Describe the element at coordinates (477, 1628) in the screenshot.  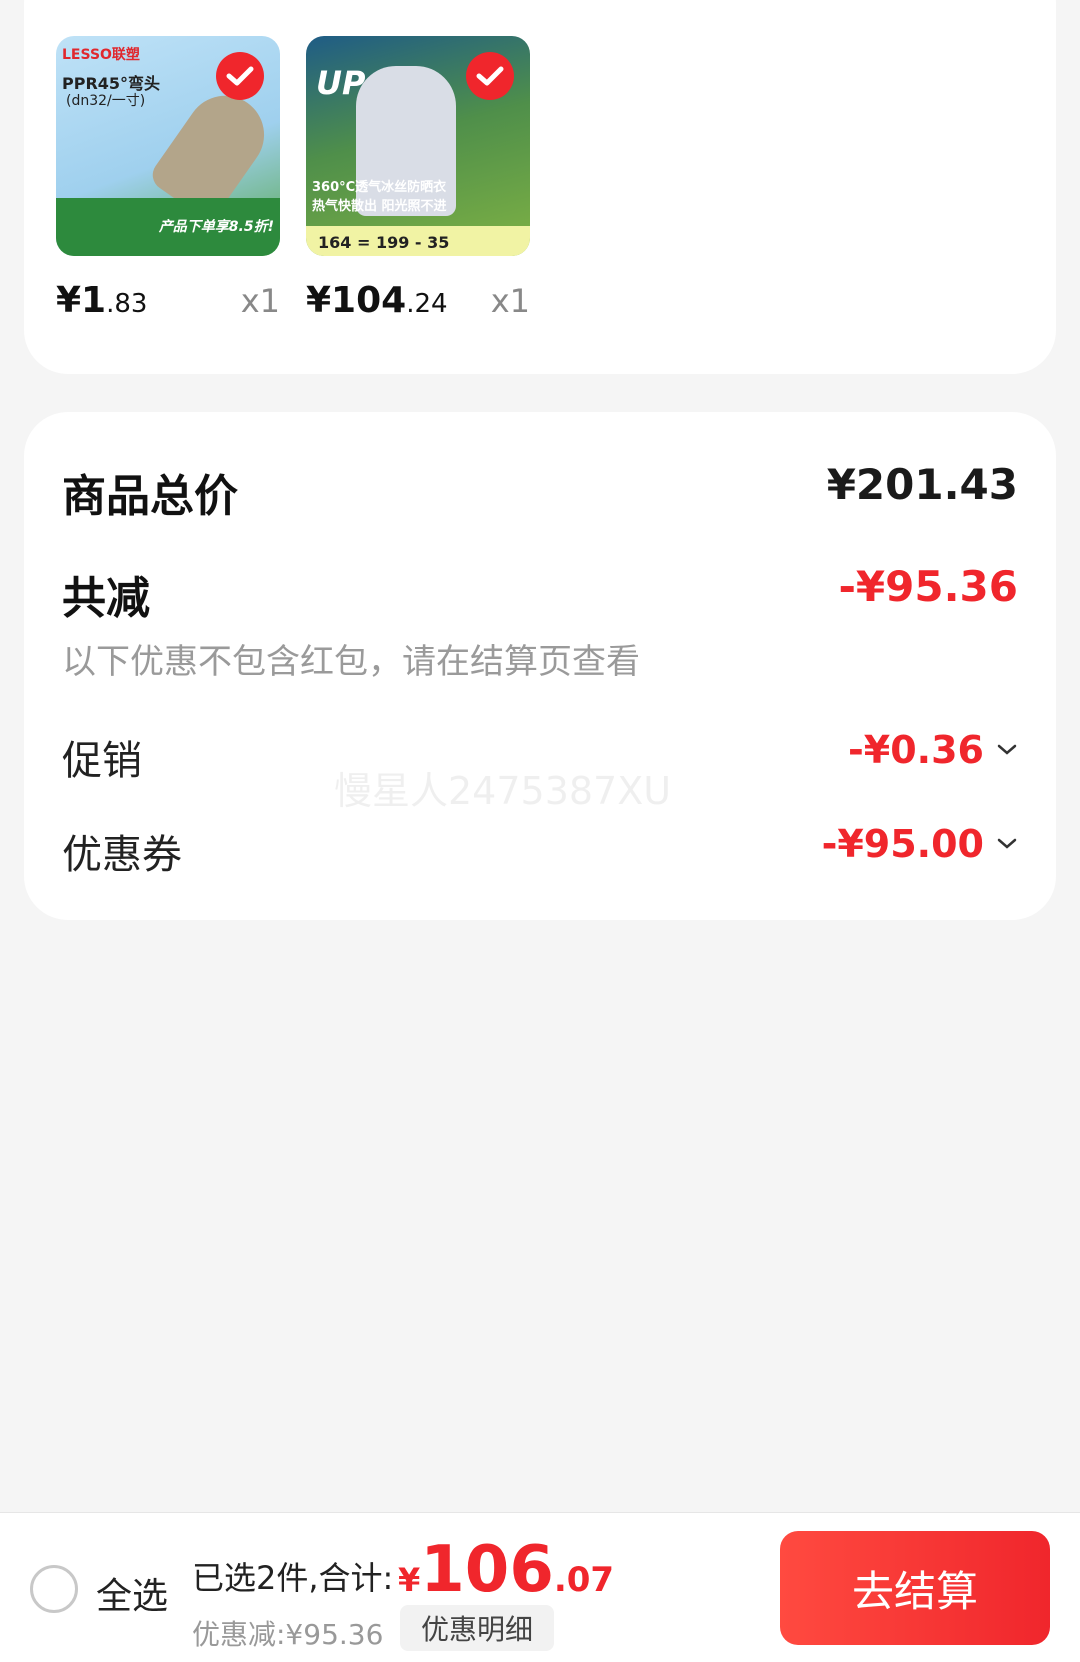
I see `discount-detail-button: 优惠明细` at that location.